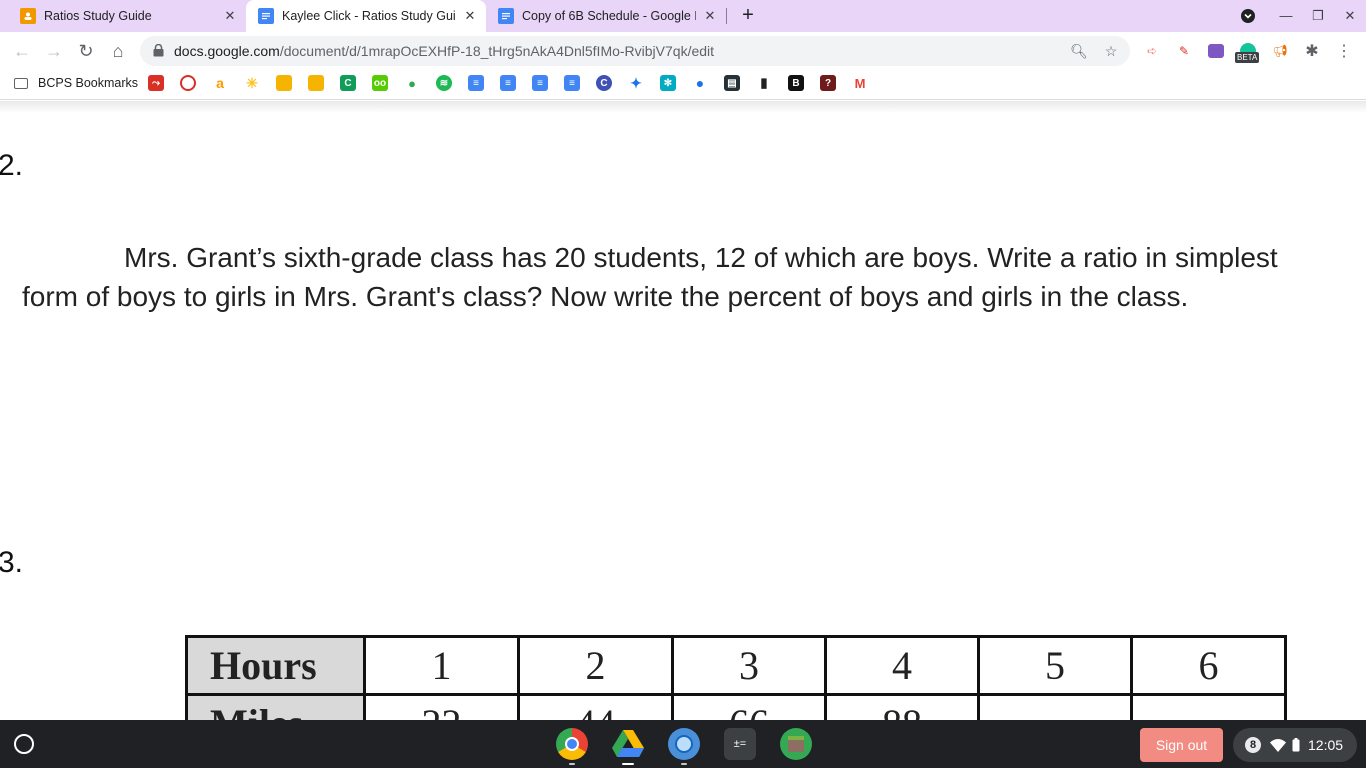  I want to click on classroom-icon, so click(28, 16).